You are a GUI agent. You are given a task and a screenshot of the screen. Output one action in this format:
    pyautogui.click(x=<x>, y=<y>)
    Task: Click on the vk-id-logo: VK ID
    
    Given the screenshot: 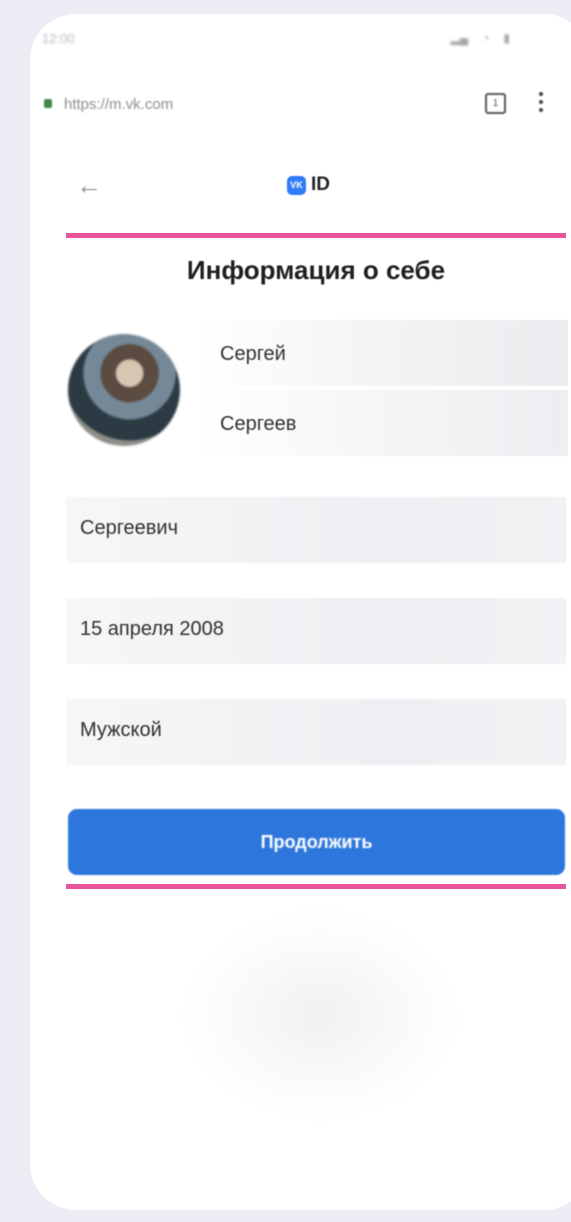 What is the action you would take?
    pyautogui.click(x=308, y=185)
    